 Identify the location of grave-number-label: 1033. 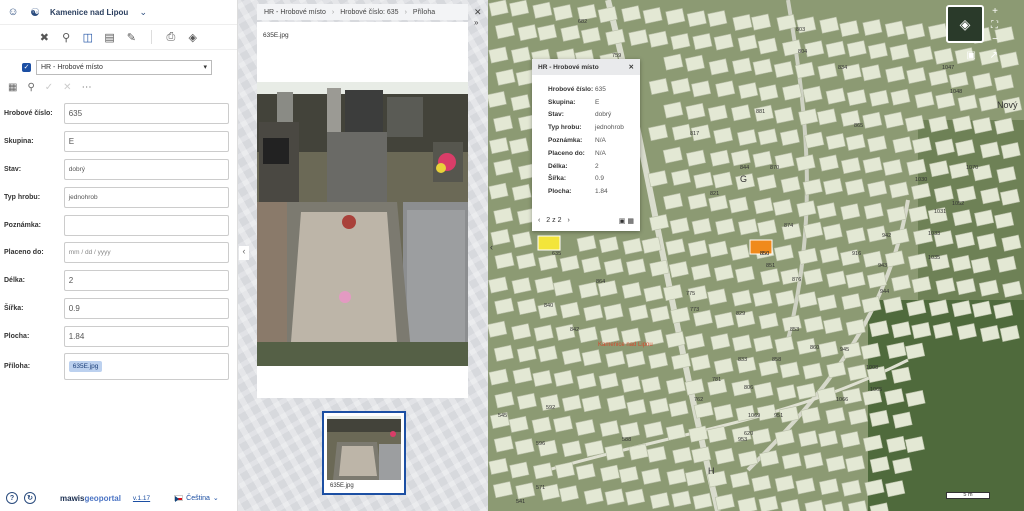
(934, 234).